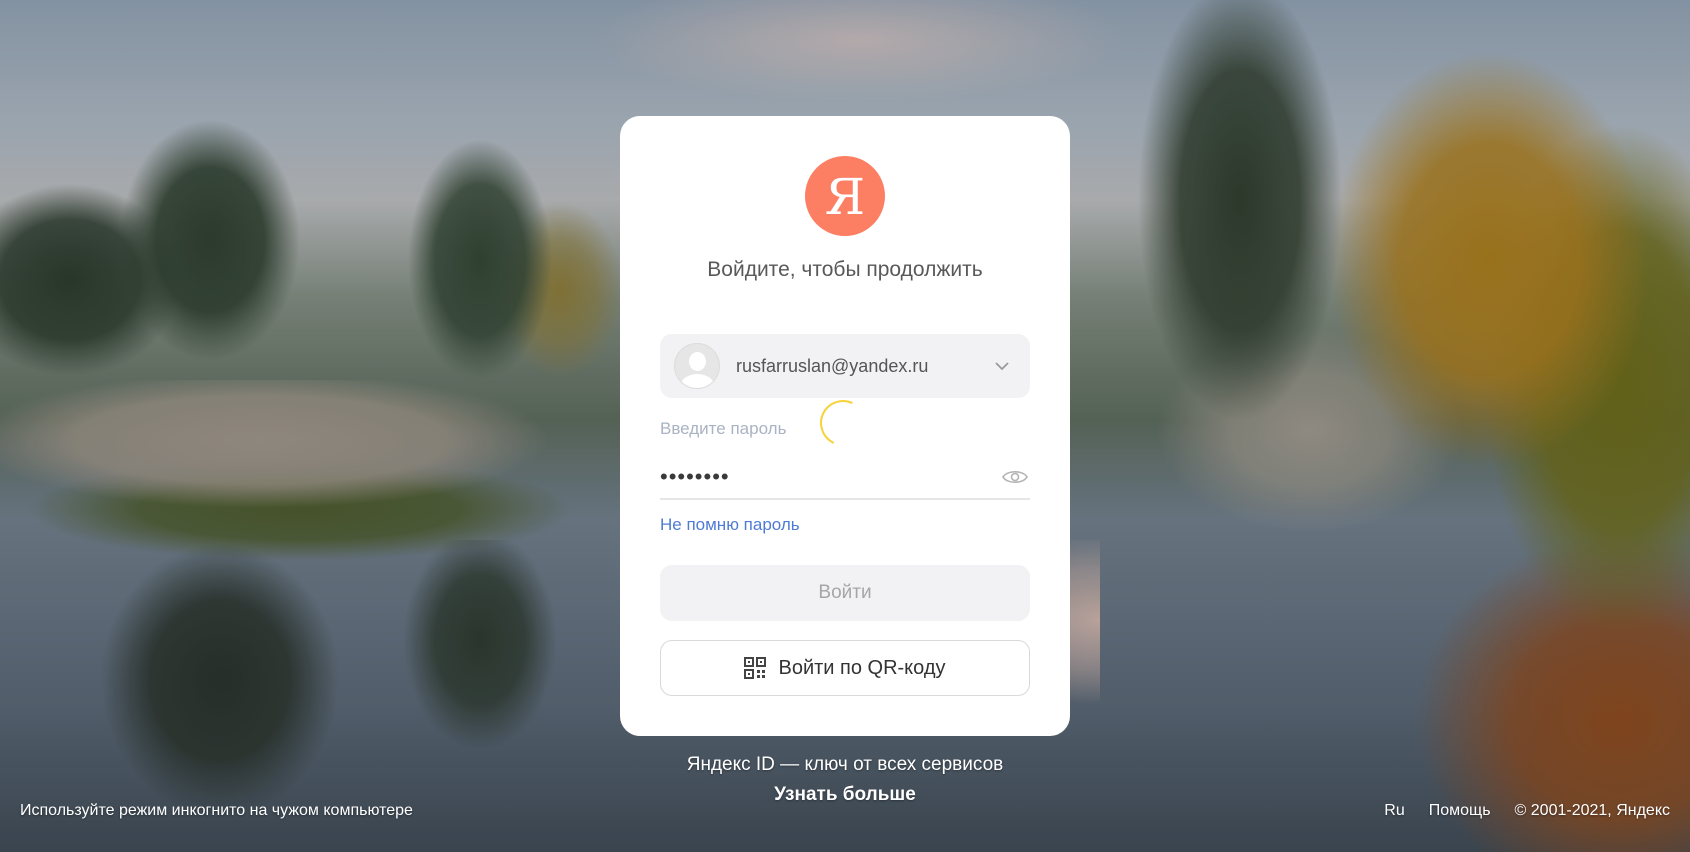 This screenshot has width=1690, height=852. What do you see at coordinates (1460, 811) in the screenshot?
I see `help-link: Помощь` at bounding box center [1460, 811].